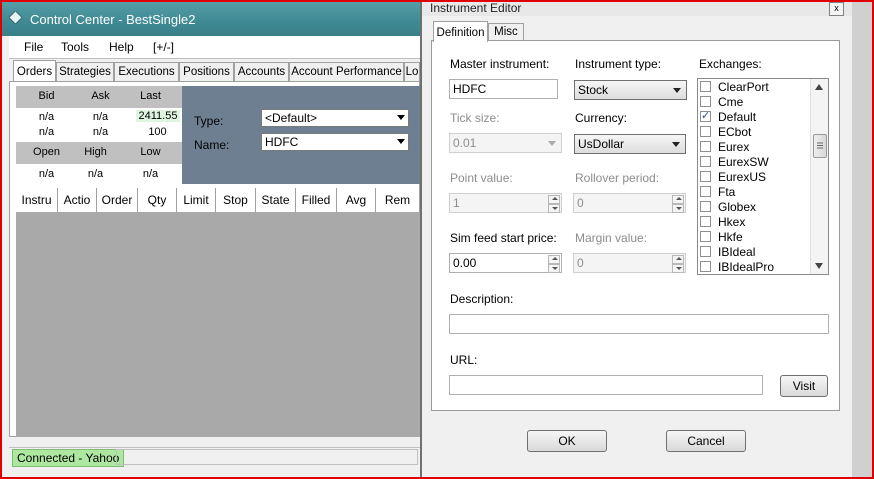  What do you see at coordinates (639, 324) in the screenshot?
I see `description-input` at bounding box center [639, 324].